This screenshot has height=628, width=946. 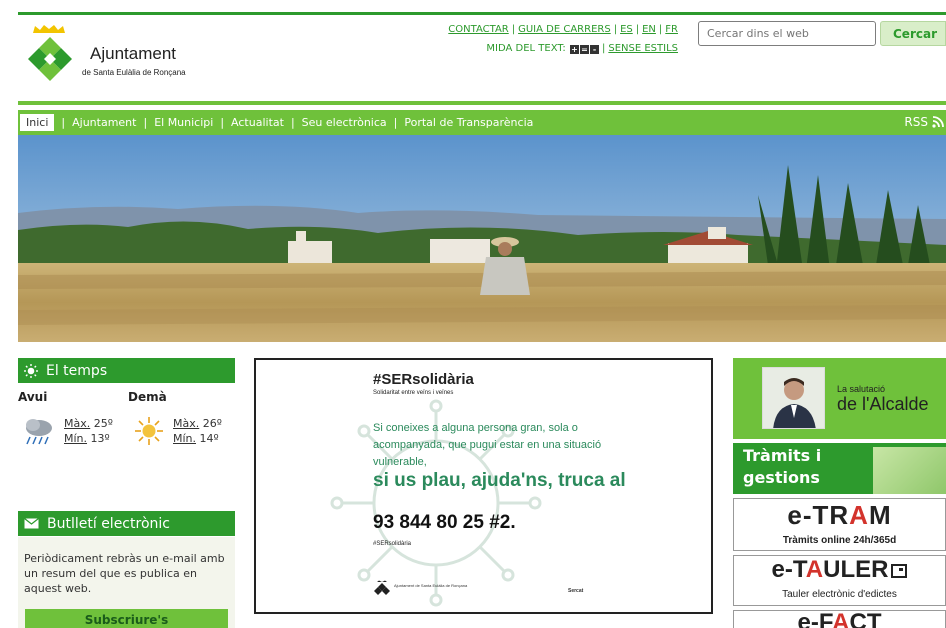 I want to click on efact-logo: e-FACT, so click(x=839, y=619).